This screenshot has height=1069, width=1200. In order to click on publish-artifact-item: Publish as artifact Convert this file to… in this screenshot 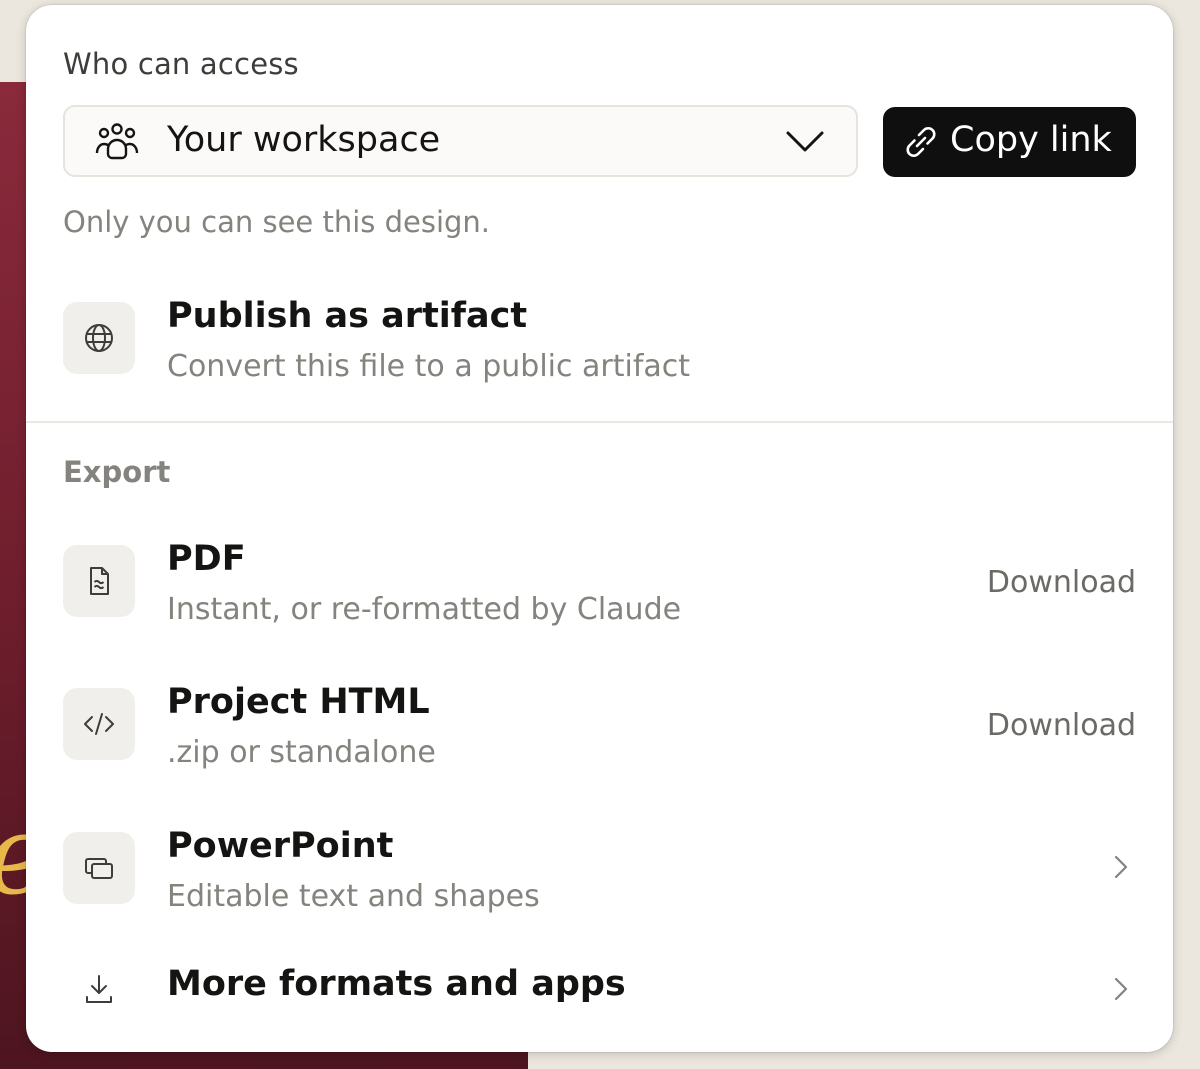, I will do `click(599, 349)`.